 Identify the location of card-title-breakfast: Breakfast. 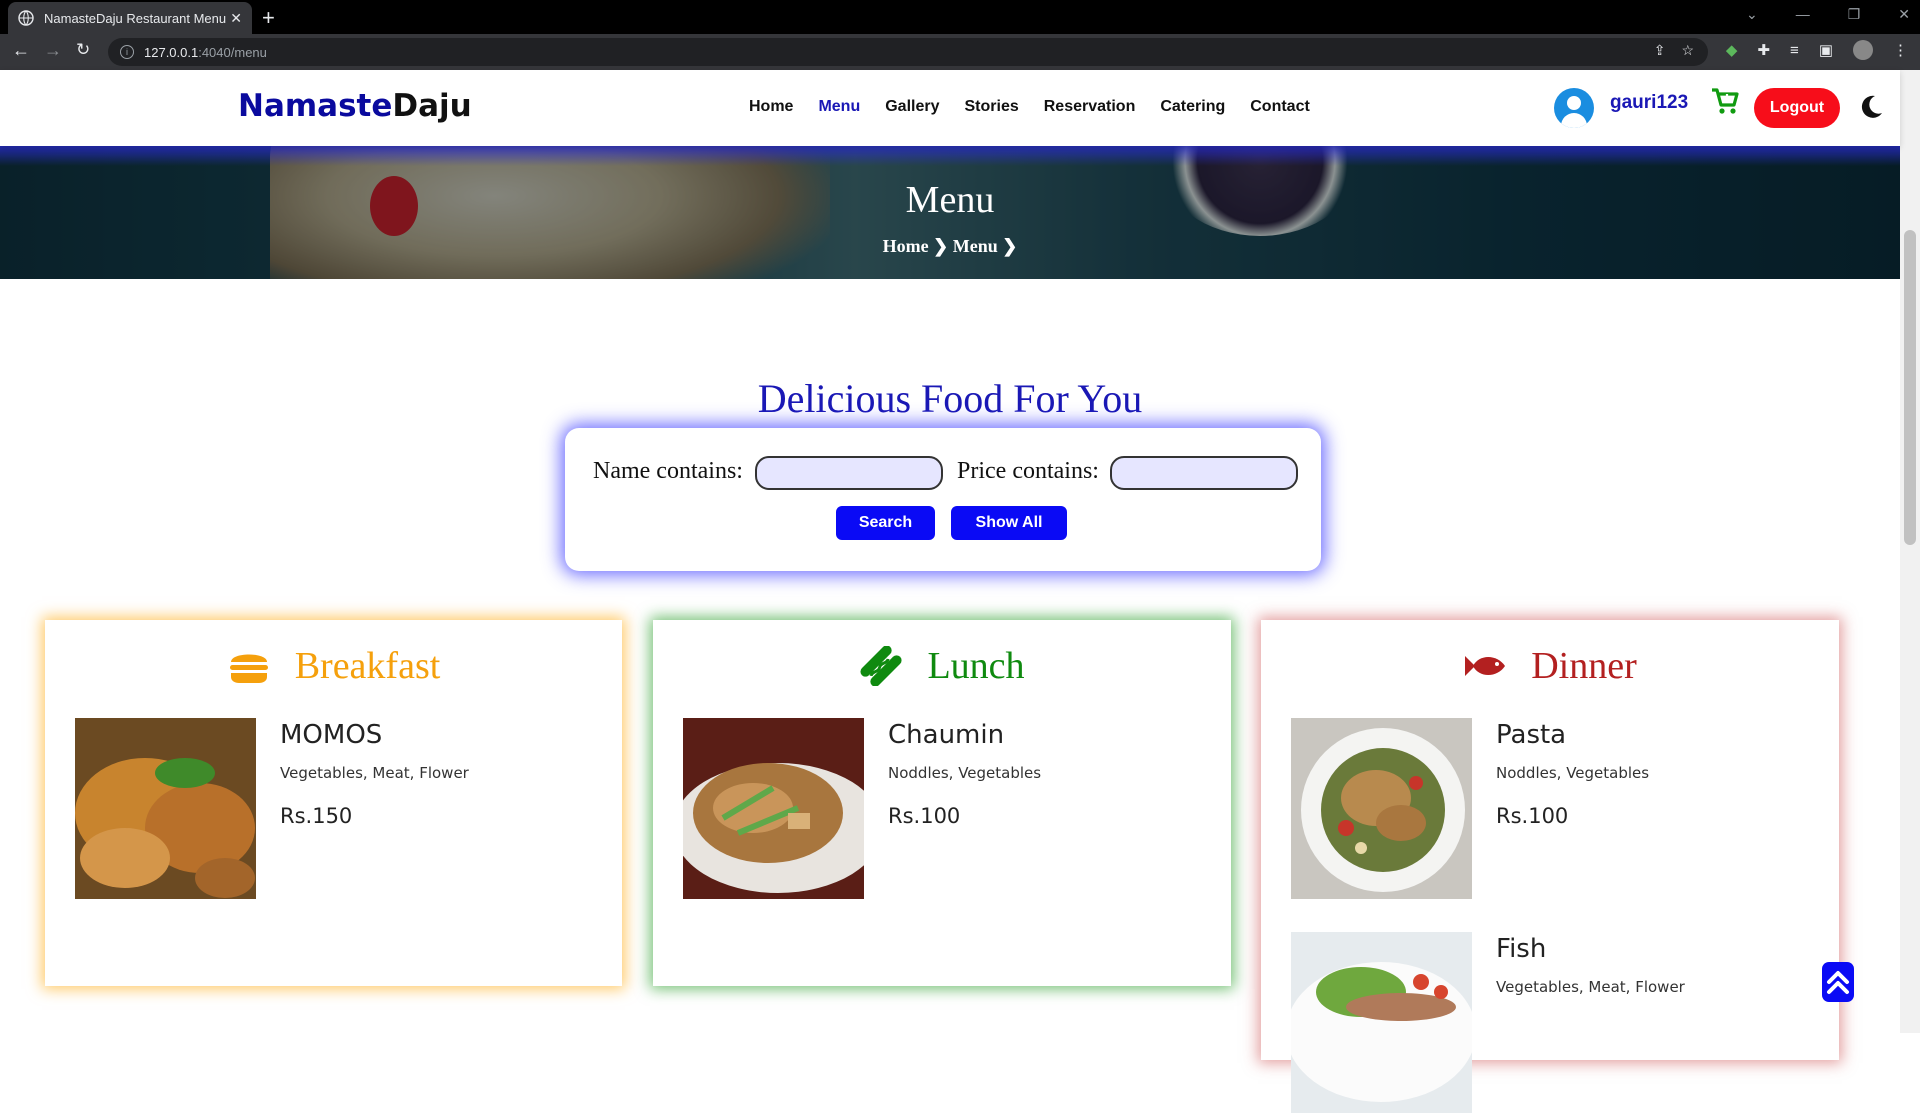
(367, 666).